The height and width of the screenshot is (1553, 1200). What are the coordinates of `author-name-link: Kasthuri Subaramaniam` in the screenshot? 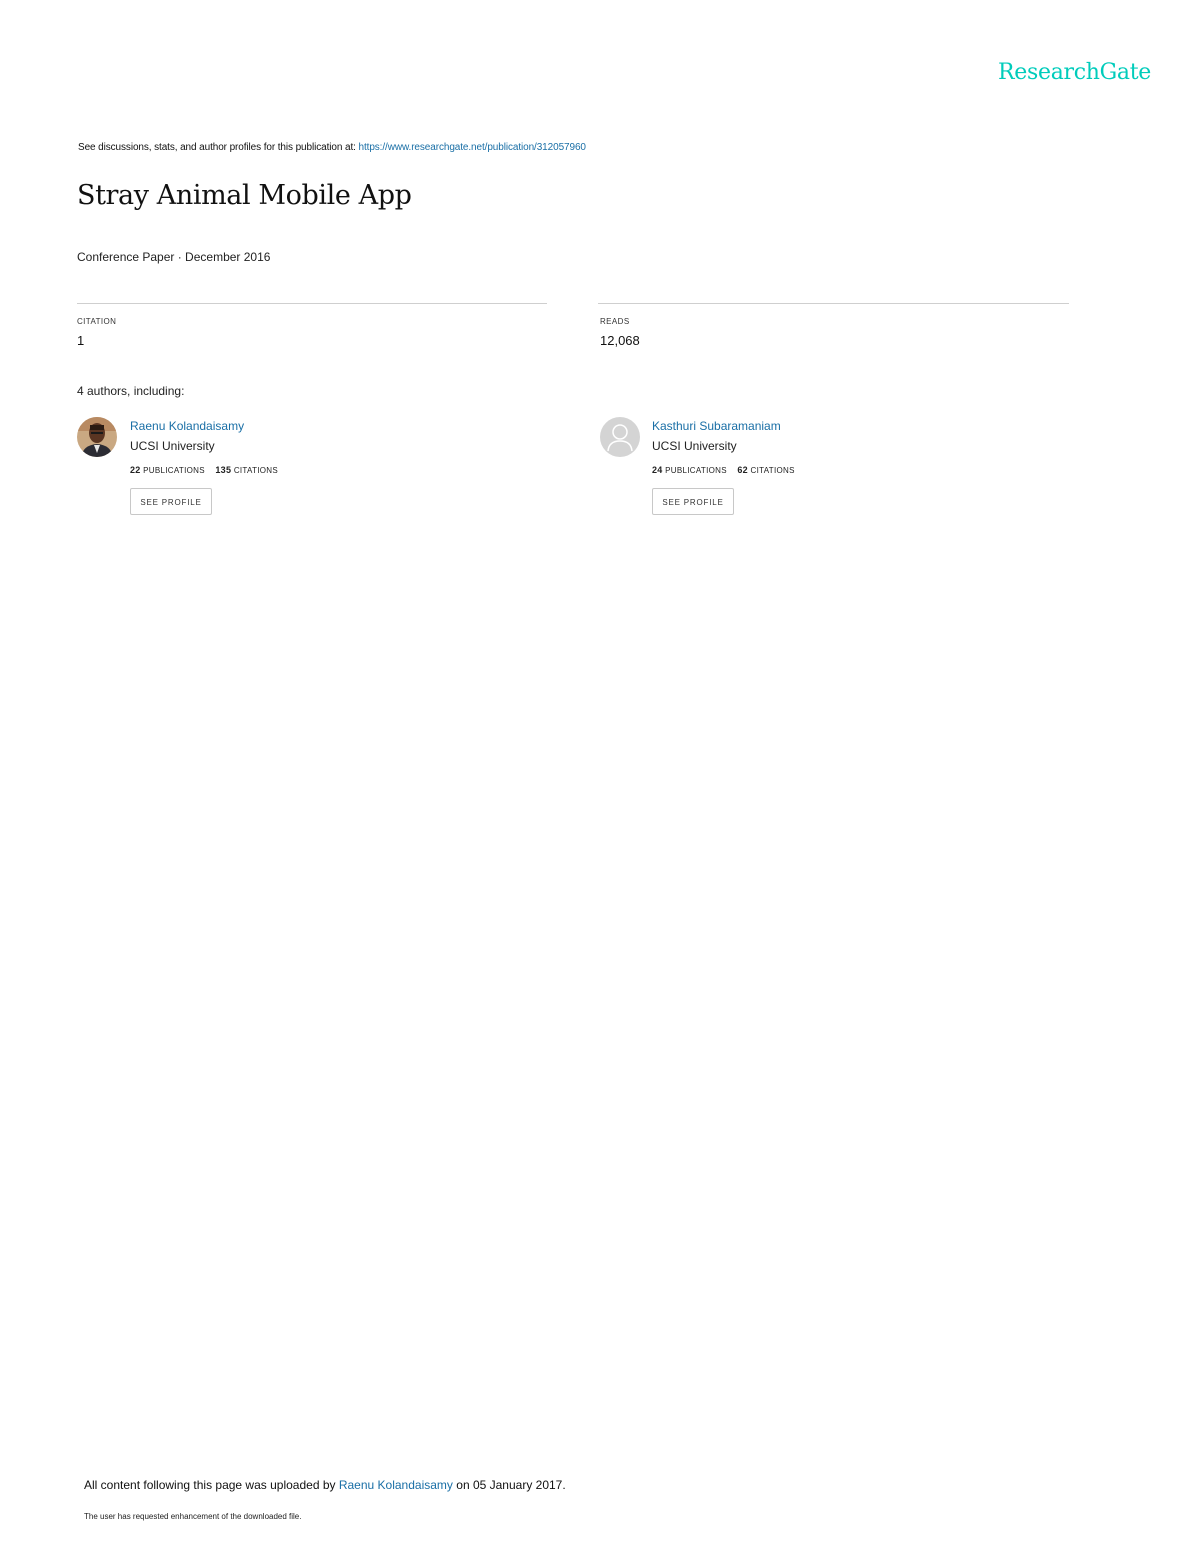 It's located at (716, 426).